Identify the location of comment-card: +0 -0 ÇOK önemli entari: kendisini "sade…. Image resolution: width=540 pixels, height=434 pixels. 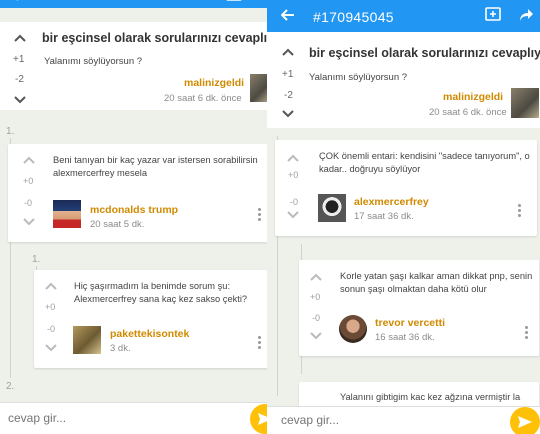
(406, 188).